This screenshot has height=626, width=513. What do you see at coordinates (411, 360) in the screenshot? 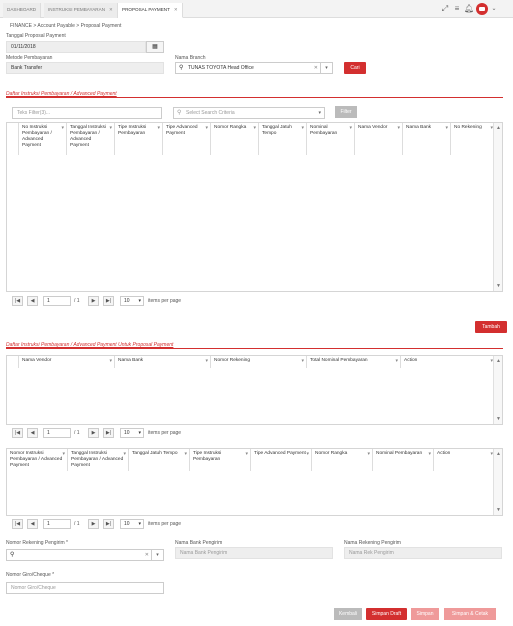
I see `col-header-label: Action` at bounding box center [411, 360].